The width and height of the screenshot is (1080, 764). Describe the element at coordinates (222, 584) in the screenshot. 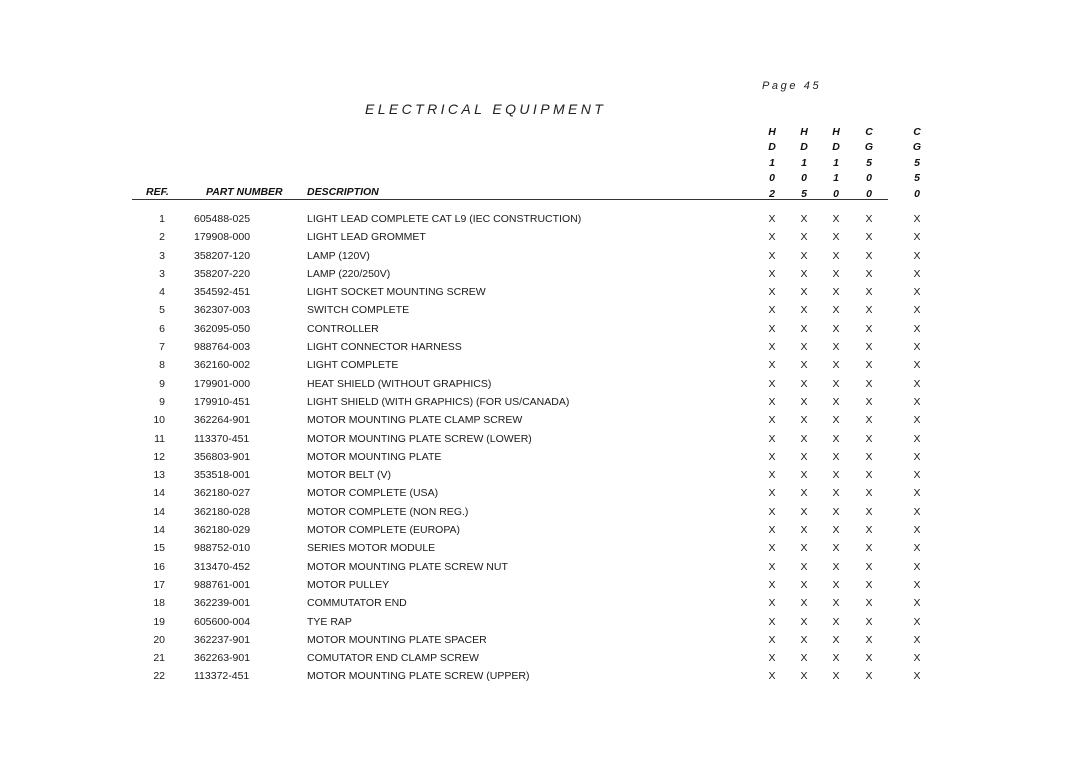

I see `part-number: 988761-001` at that location.